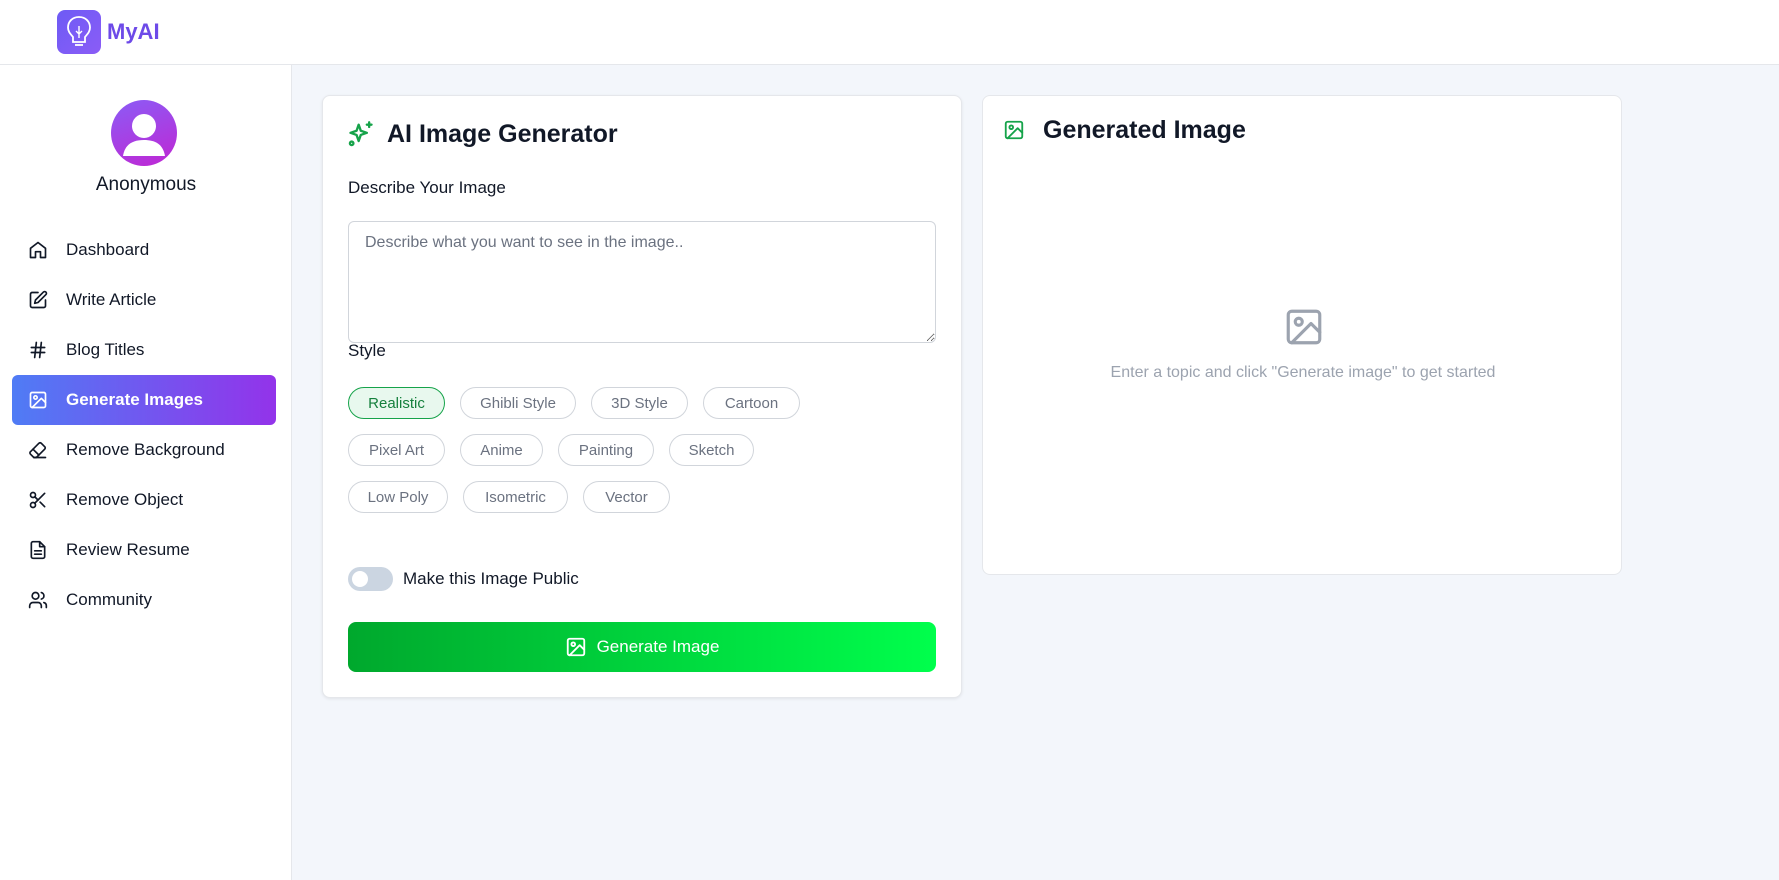 The width and height of the screenshot is (1779, 880). I want to click on sidebar-item-label: Blog Titles, so click(105, 349).